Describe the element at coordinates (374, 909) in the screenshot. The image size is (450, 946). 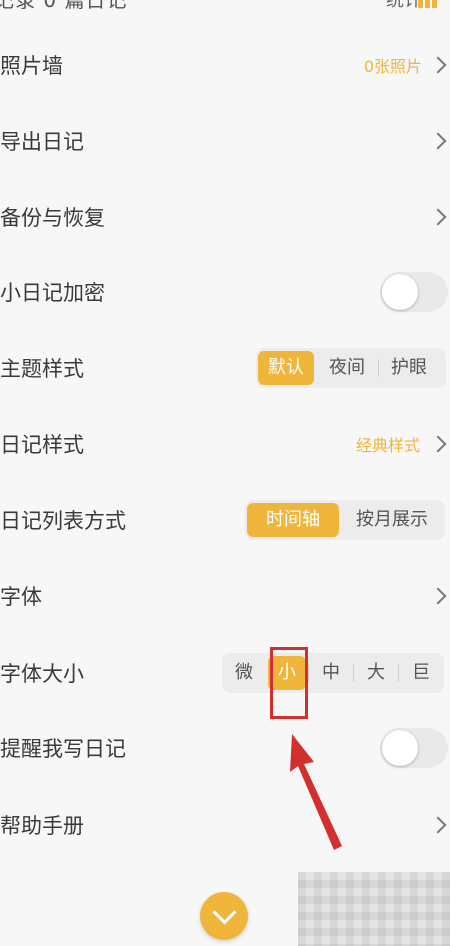
I see `pixelated-watermark` at that location.